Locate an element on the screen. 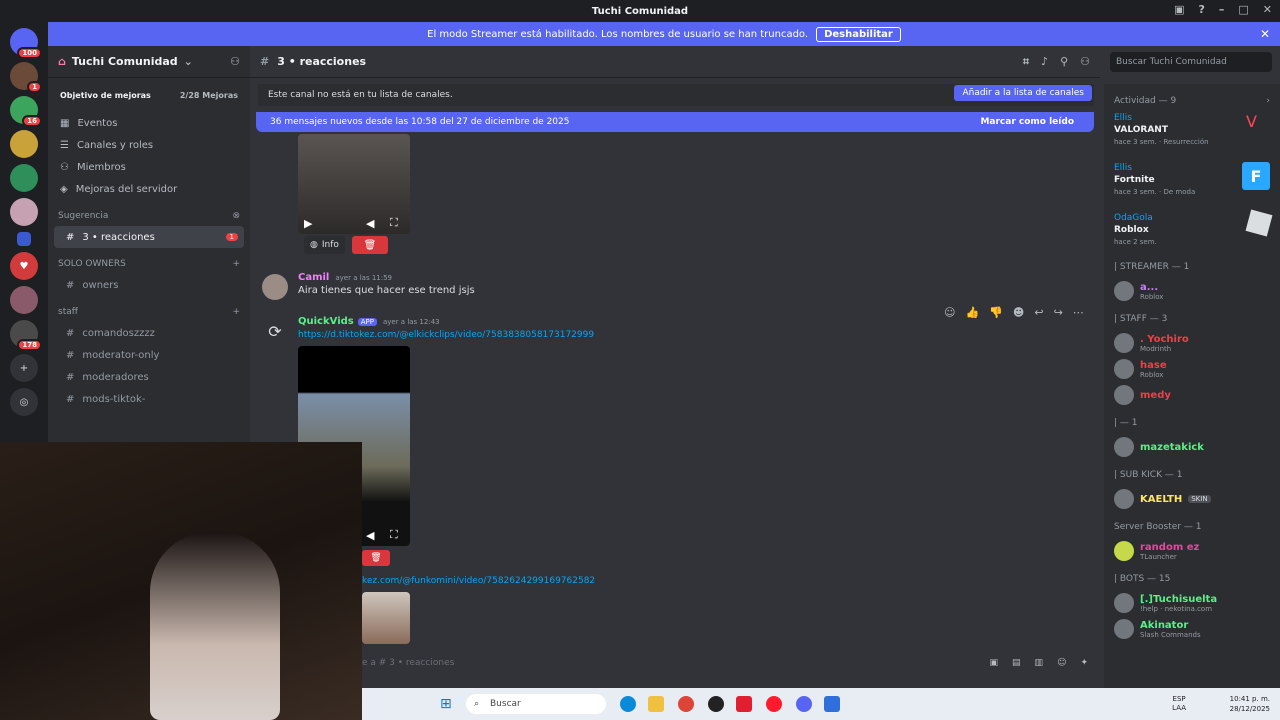  member-item: hase Roblox is located at coordinates (1192, 369).